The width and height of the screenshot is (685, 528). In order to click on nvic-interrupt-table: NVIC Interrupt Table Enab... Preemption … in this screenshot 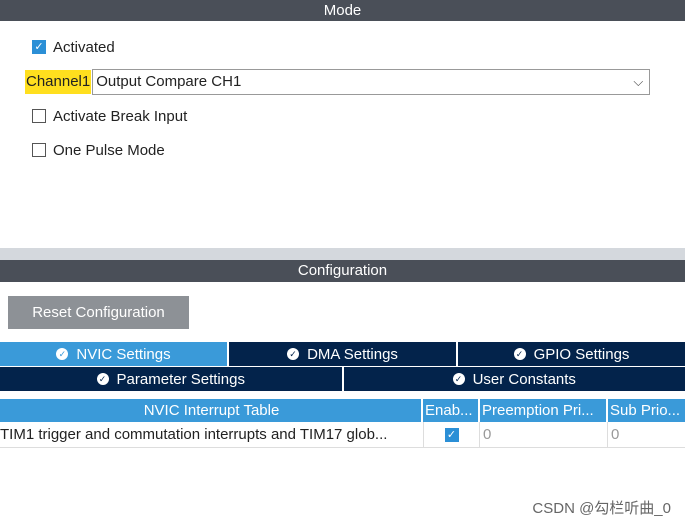, I will do `click(342, 423)`.